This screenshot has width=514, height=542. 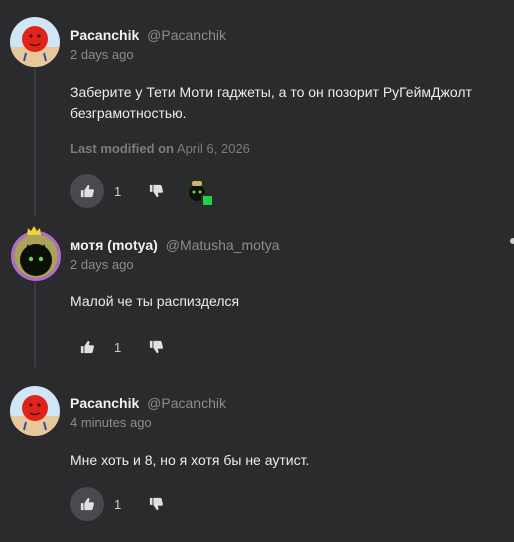 I want to click on comment-text: Мне хоть и 8, но я хотя бы не аутист., so click(x=190, y=460).